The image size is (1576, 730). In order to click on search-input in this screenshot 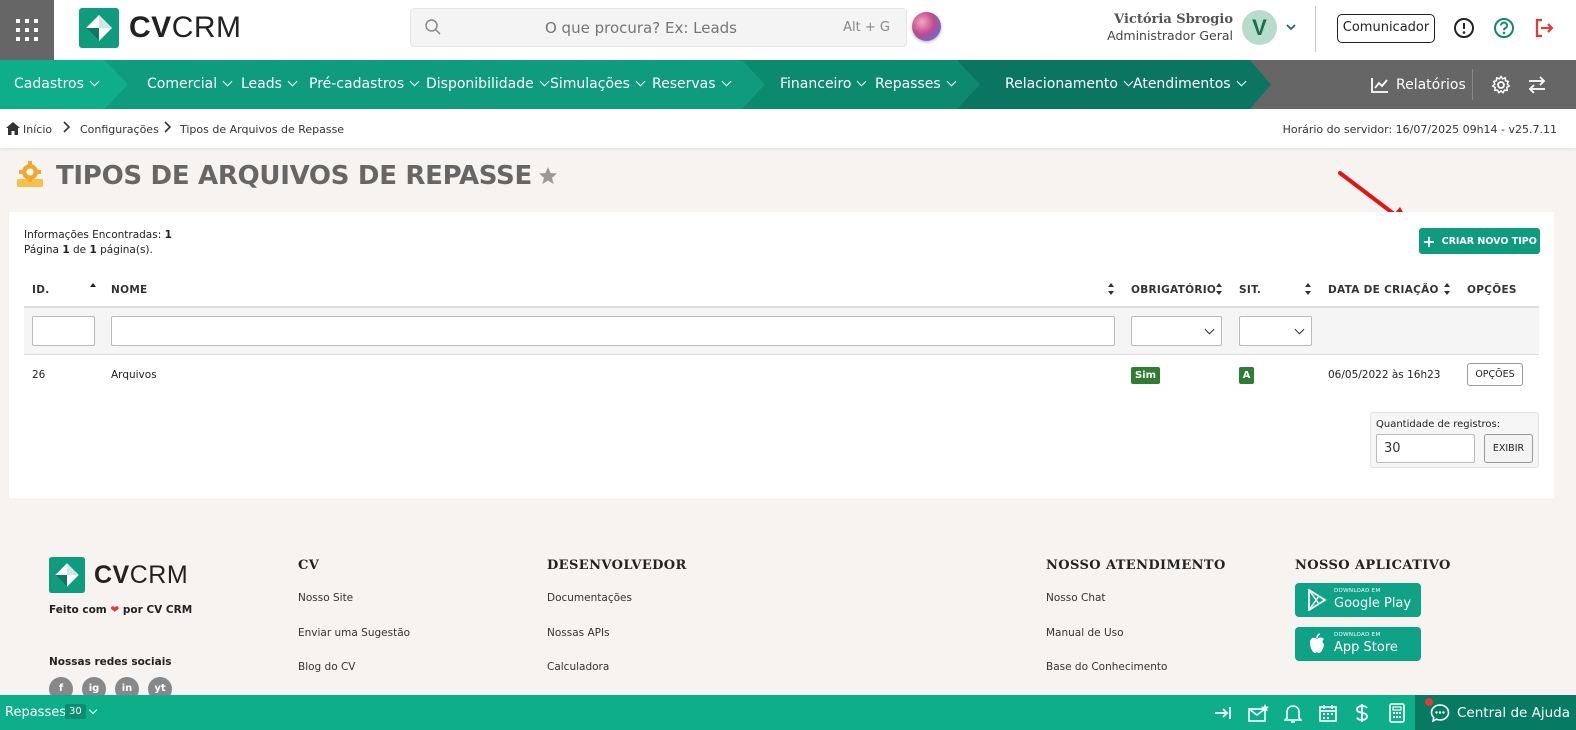, I will do `click(641, 27)`.